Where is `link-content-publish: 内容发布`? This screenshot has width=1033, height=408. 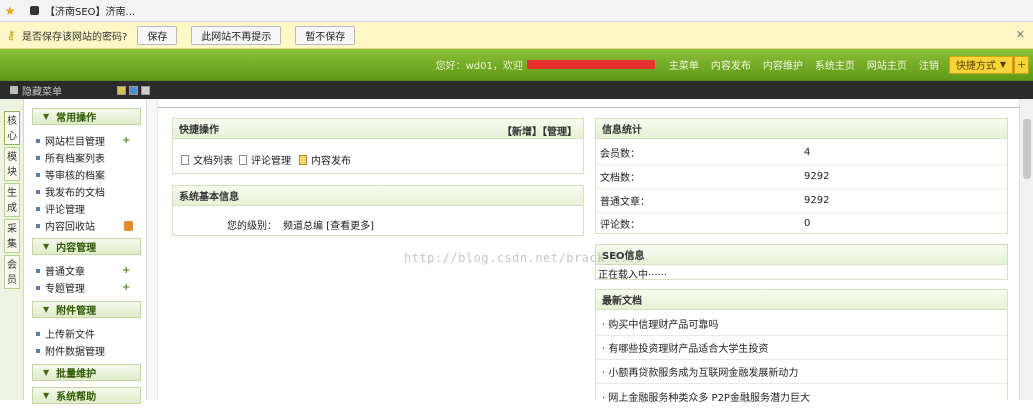
link-content-publish: 内容发布 is located at coordinates (325, 159).